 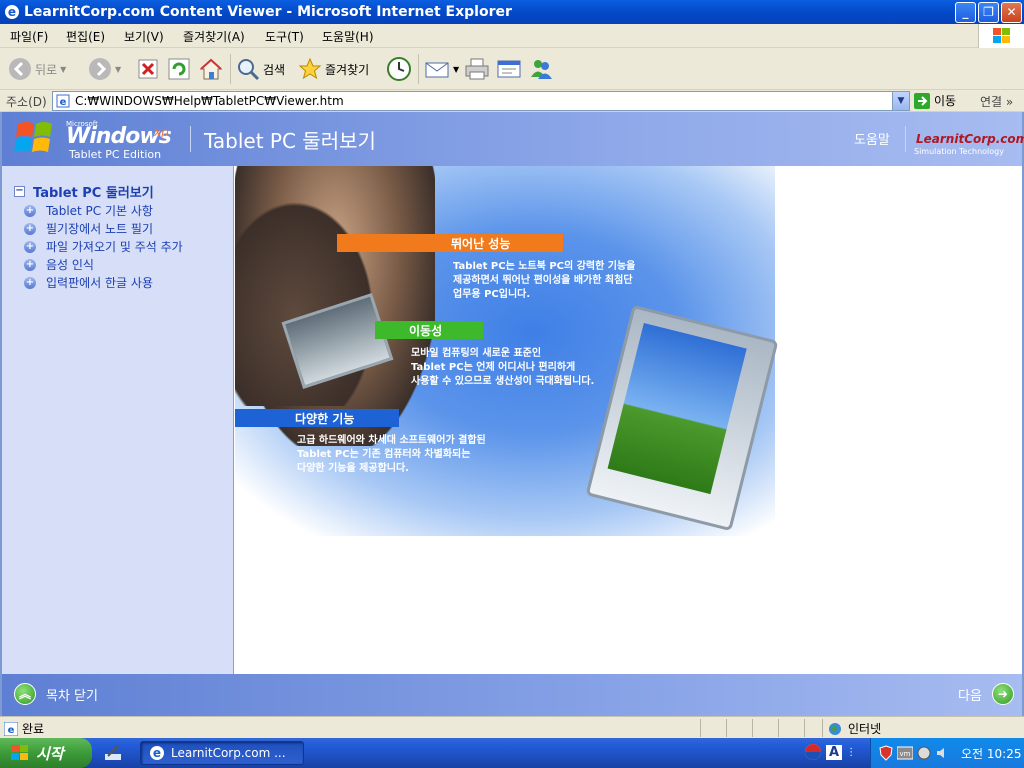 I want to click on print-button, so click(x=477, y=69).